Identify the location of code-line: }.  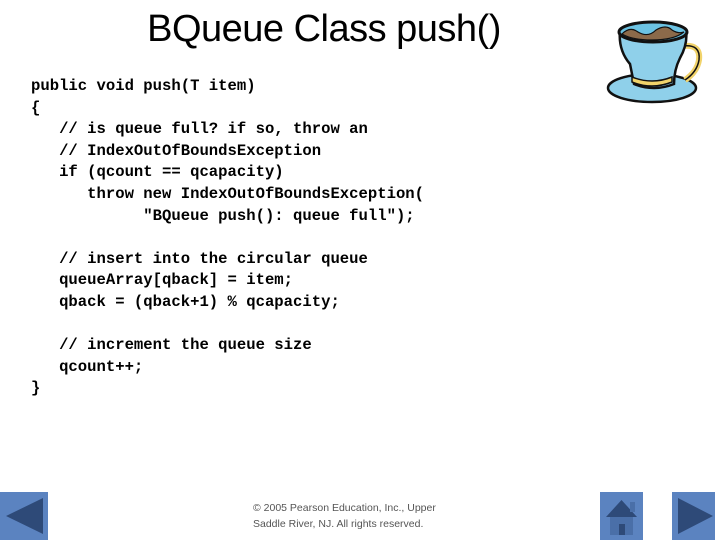
(36, 388).